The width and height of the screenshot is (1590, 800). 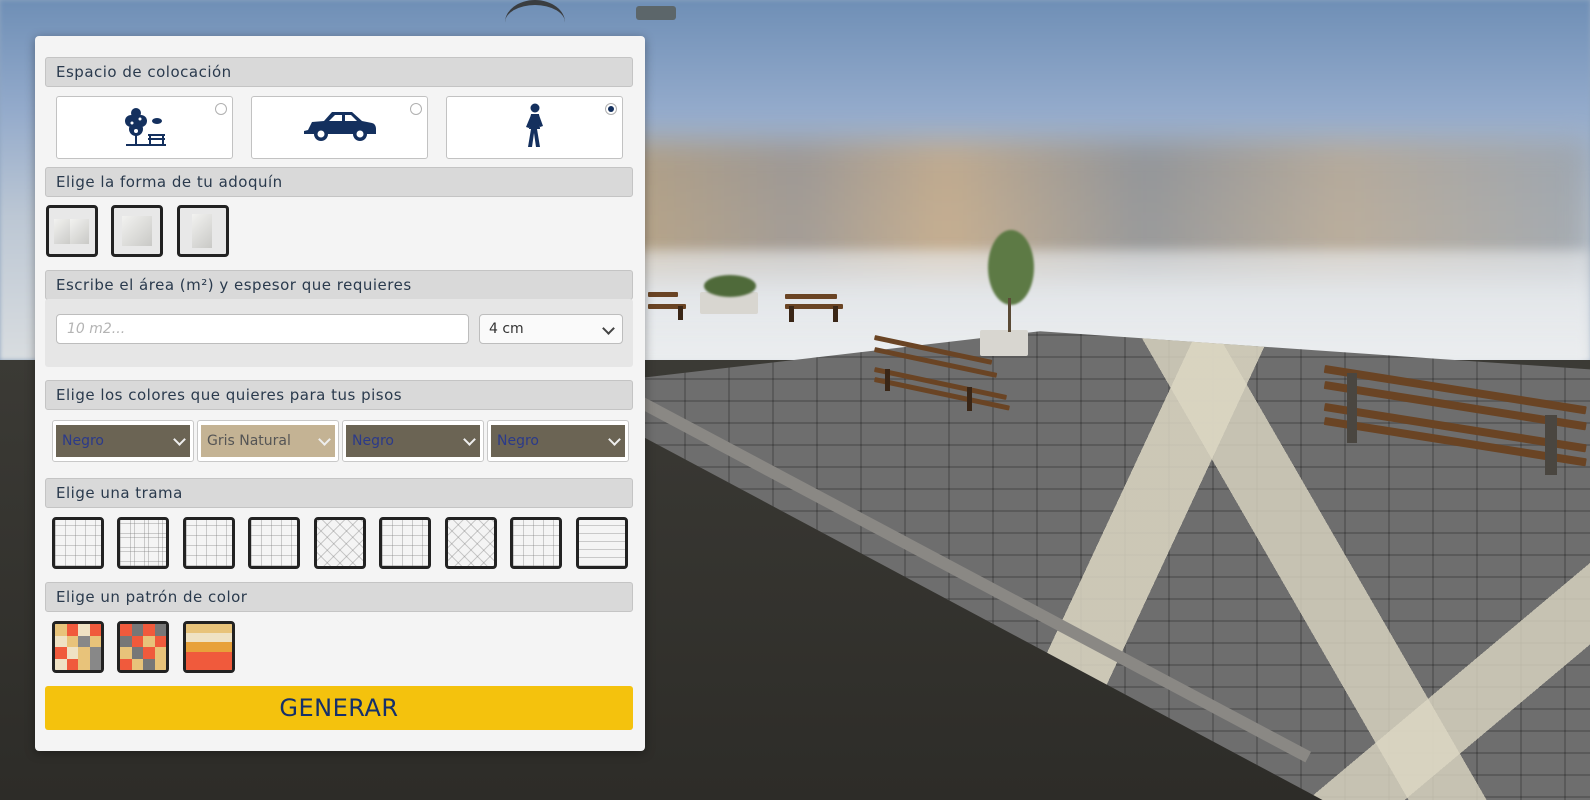 I want to click on pattern-2-icon, so click(x=143, y=543).